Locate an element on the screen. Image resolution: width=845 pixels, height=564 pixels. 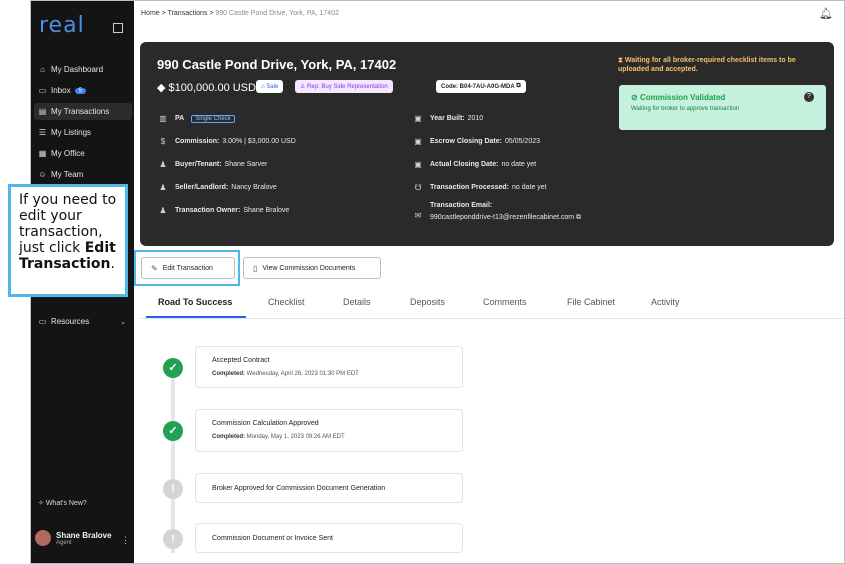
sidebar-item-dashboard: ⌂ My Dashboard is located at coordinates (83, 69).